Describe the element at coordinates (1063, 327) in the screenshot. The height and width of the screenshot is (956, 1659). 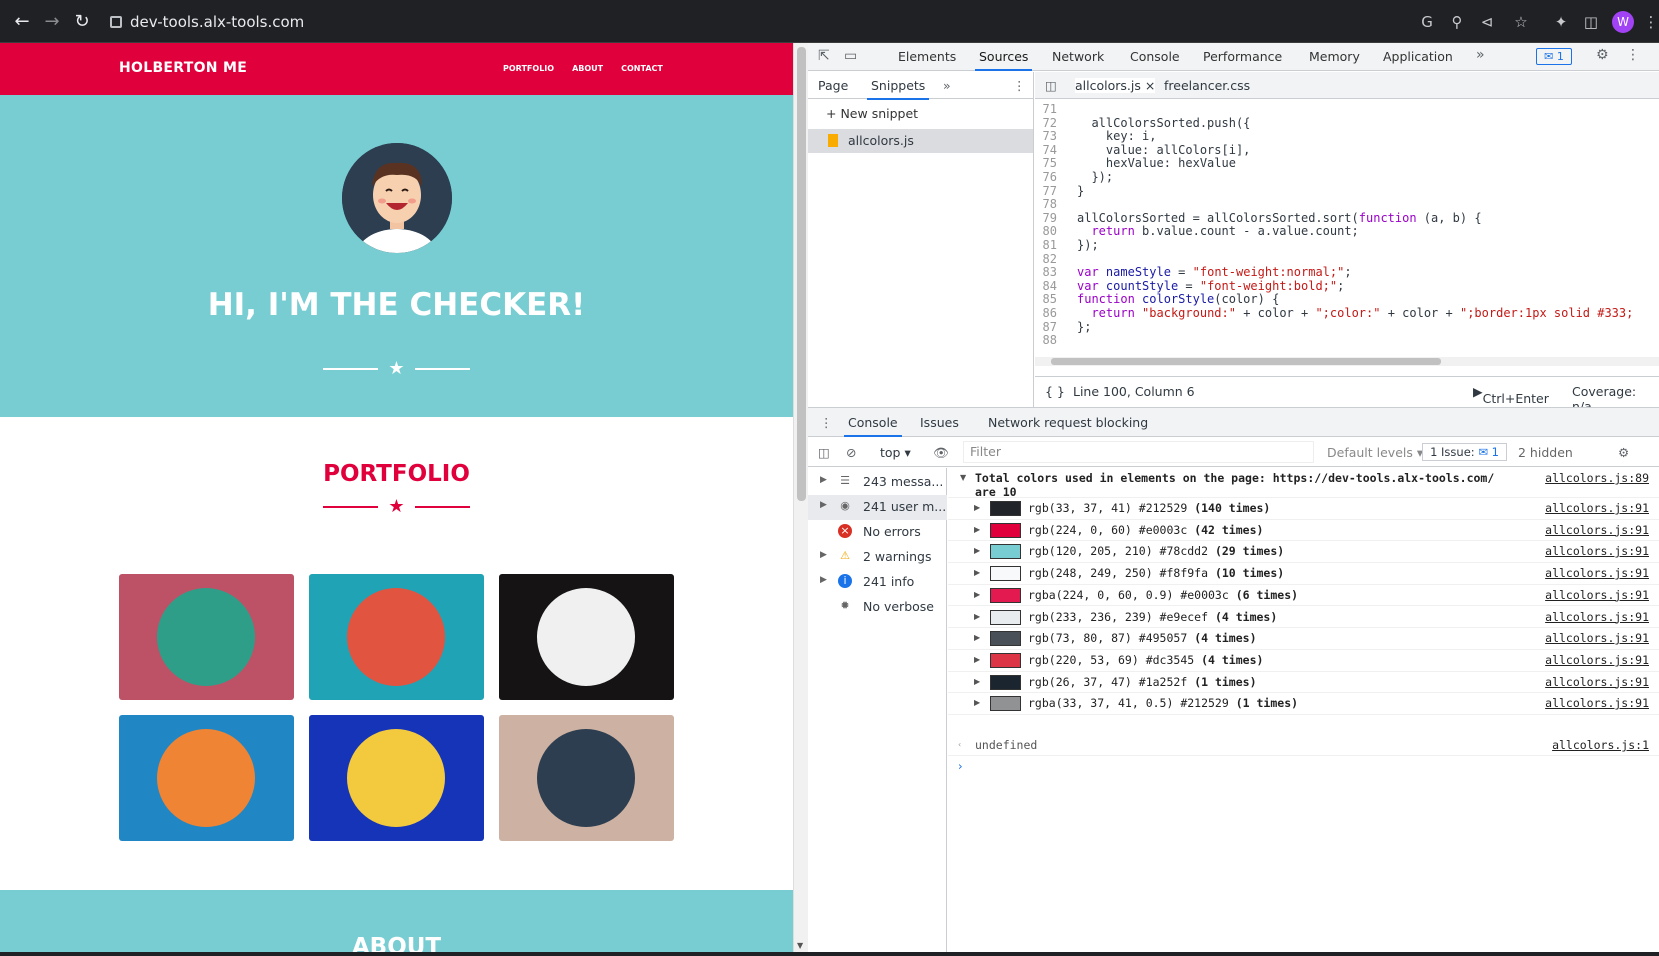
I see `code-line: 87};` at that location.